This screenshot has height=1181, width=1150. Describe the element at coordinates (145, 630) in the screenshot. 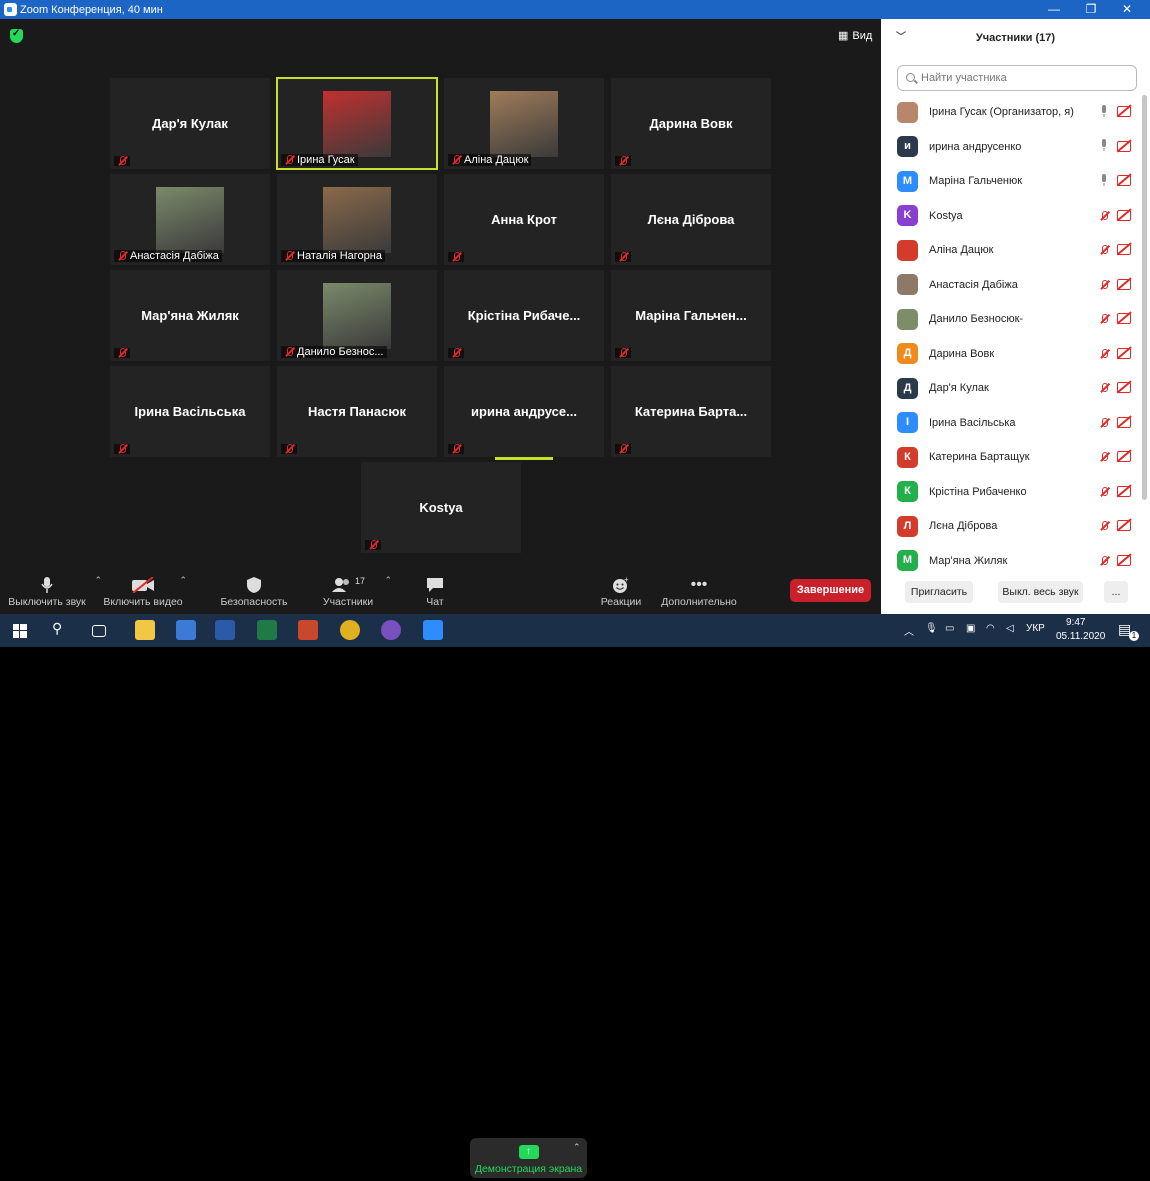

I see `file-explorer-icon` at that location.